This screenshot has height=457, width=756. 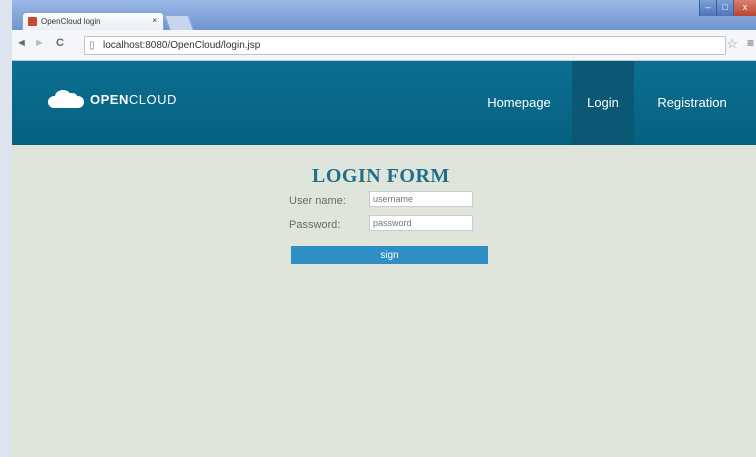 I want to click on back-icon: ◄, so click(x=21, y=43).